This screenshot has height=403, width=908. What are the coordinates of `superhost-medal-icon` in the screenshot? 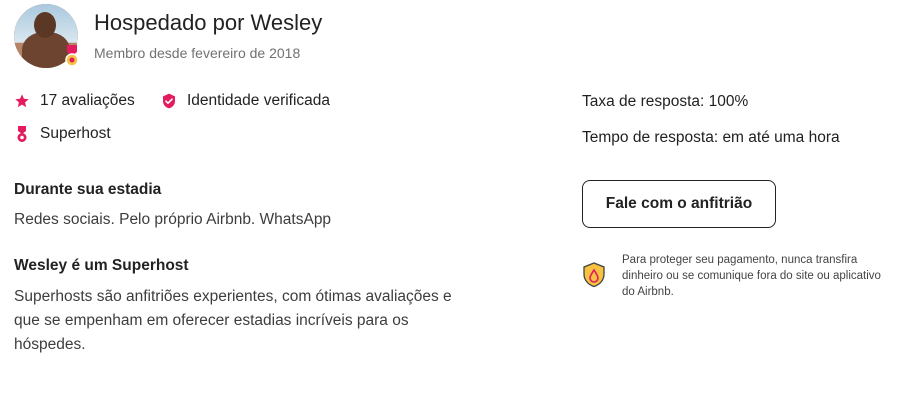 It's located at (22, 134).